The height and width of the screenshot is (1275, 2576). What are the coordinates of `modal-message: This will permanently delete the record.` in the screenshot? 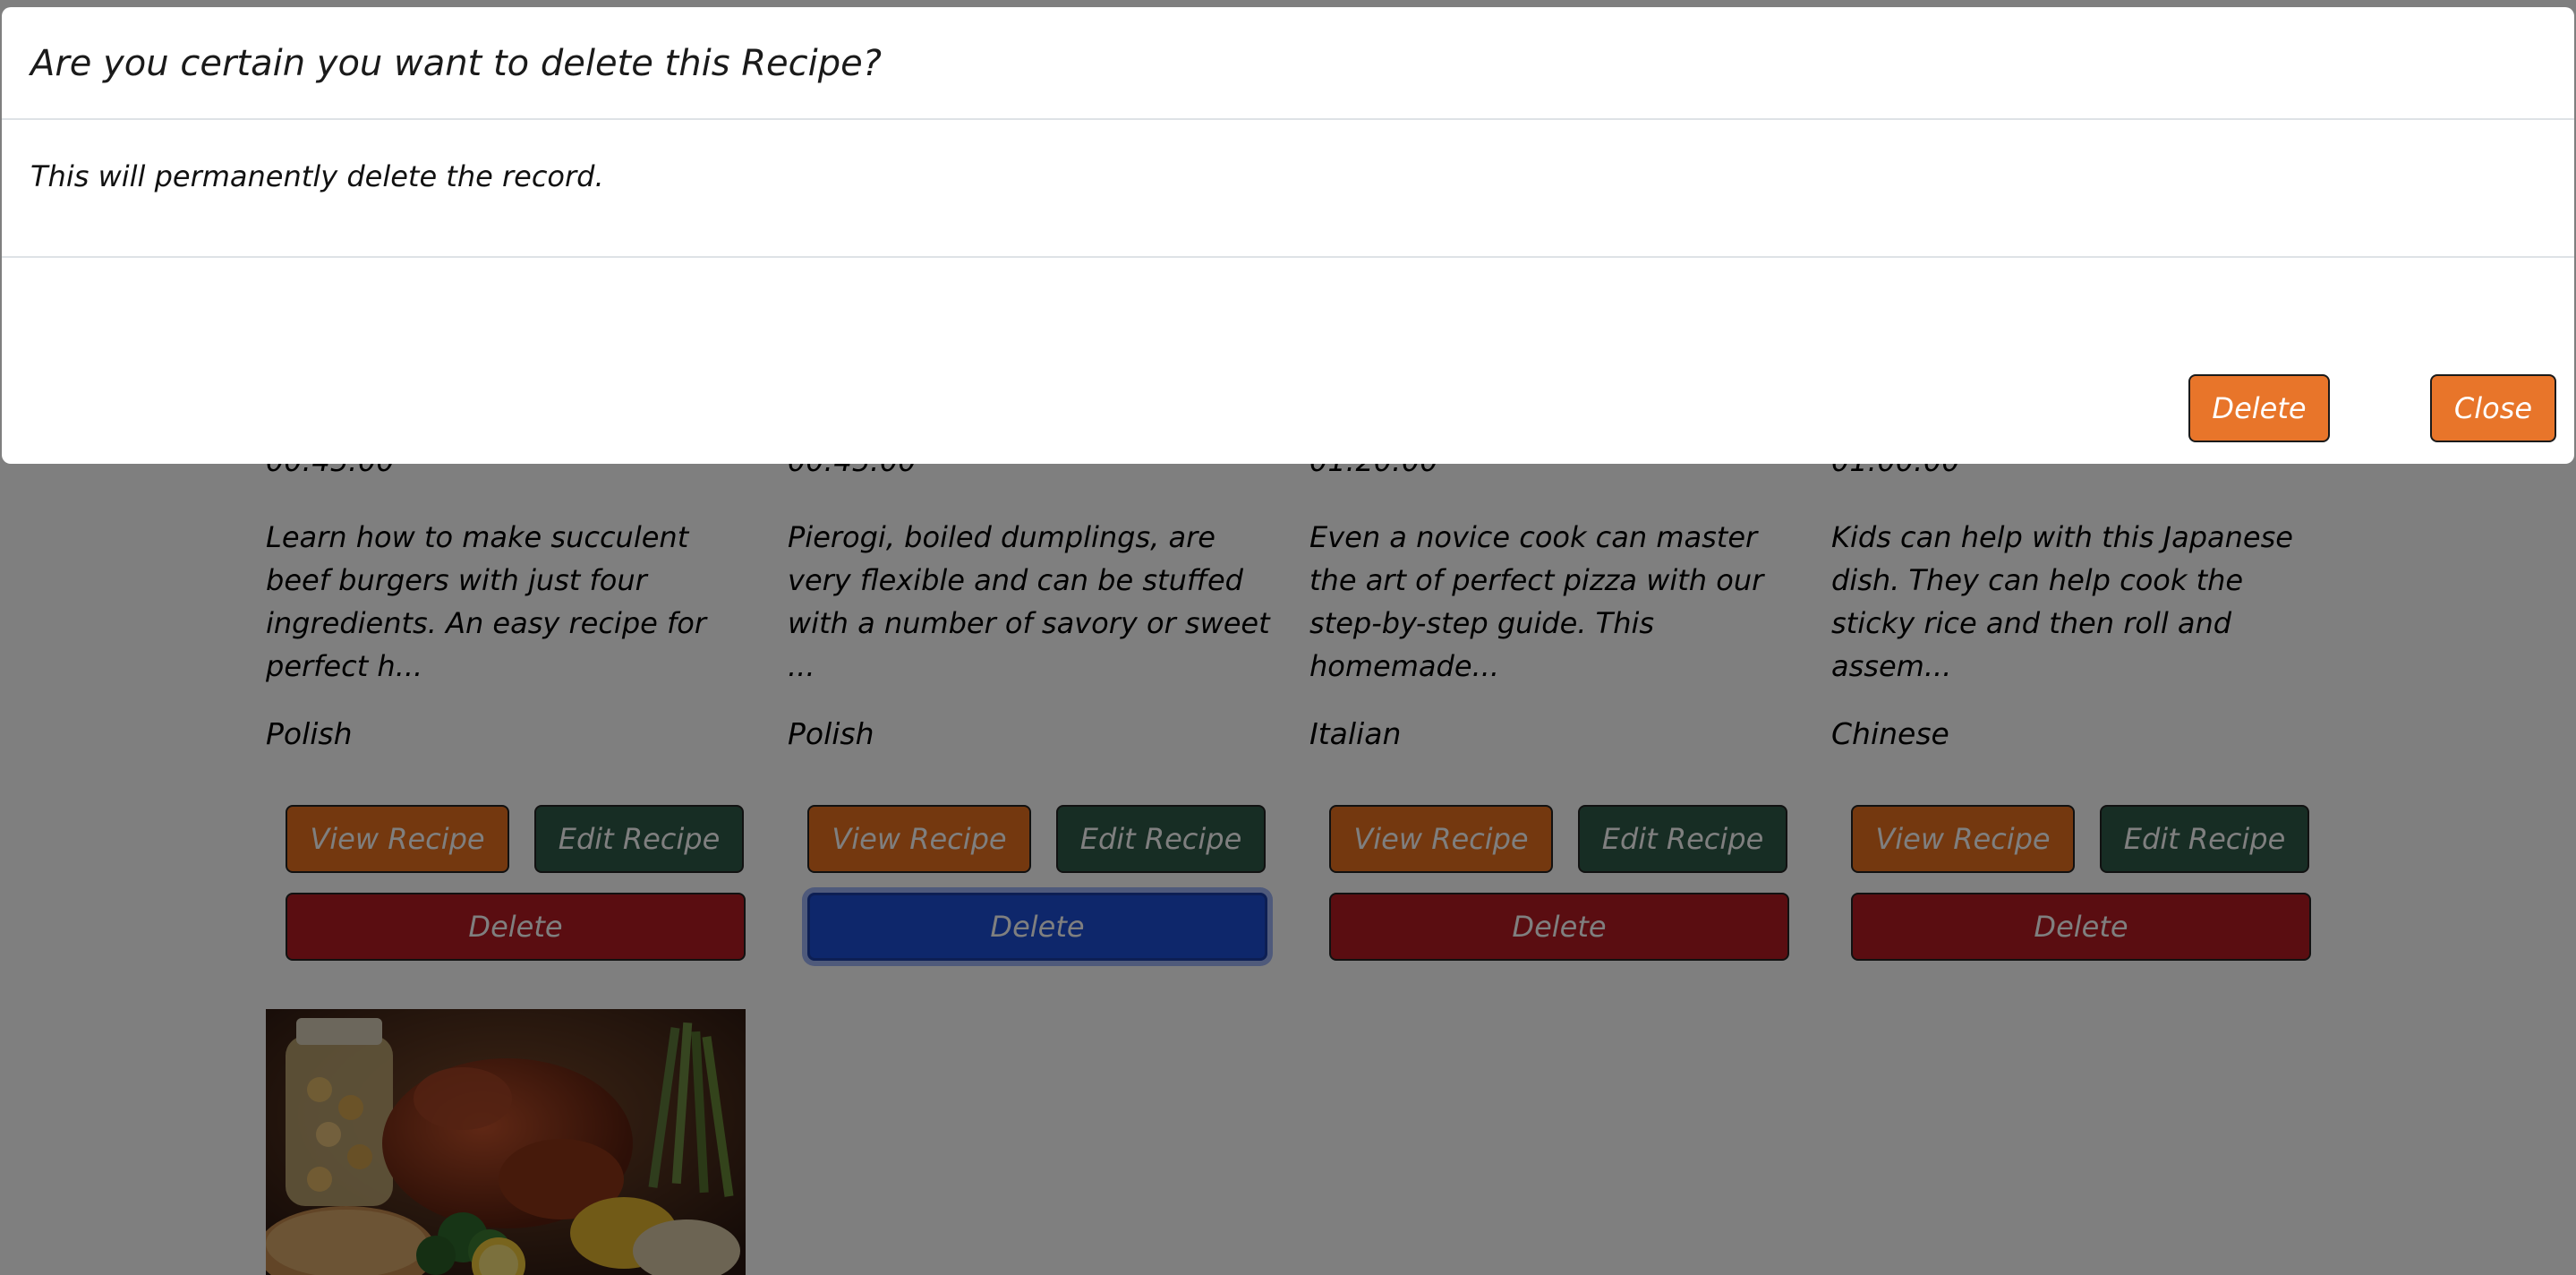 It's located at (317, 176).